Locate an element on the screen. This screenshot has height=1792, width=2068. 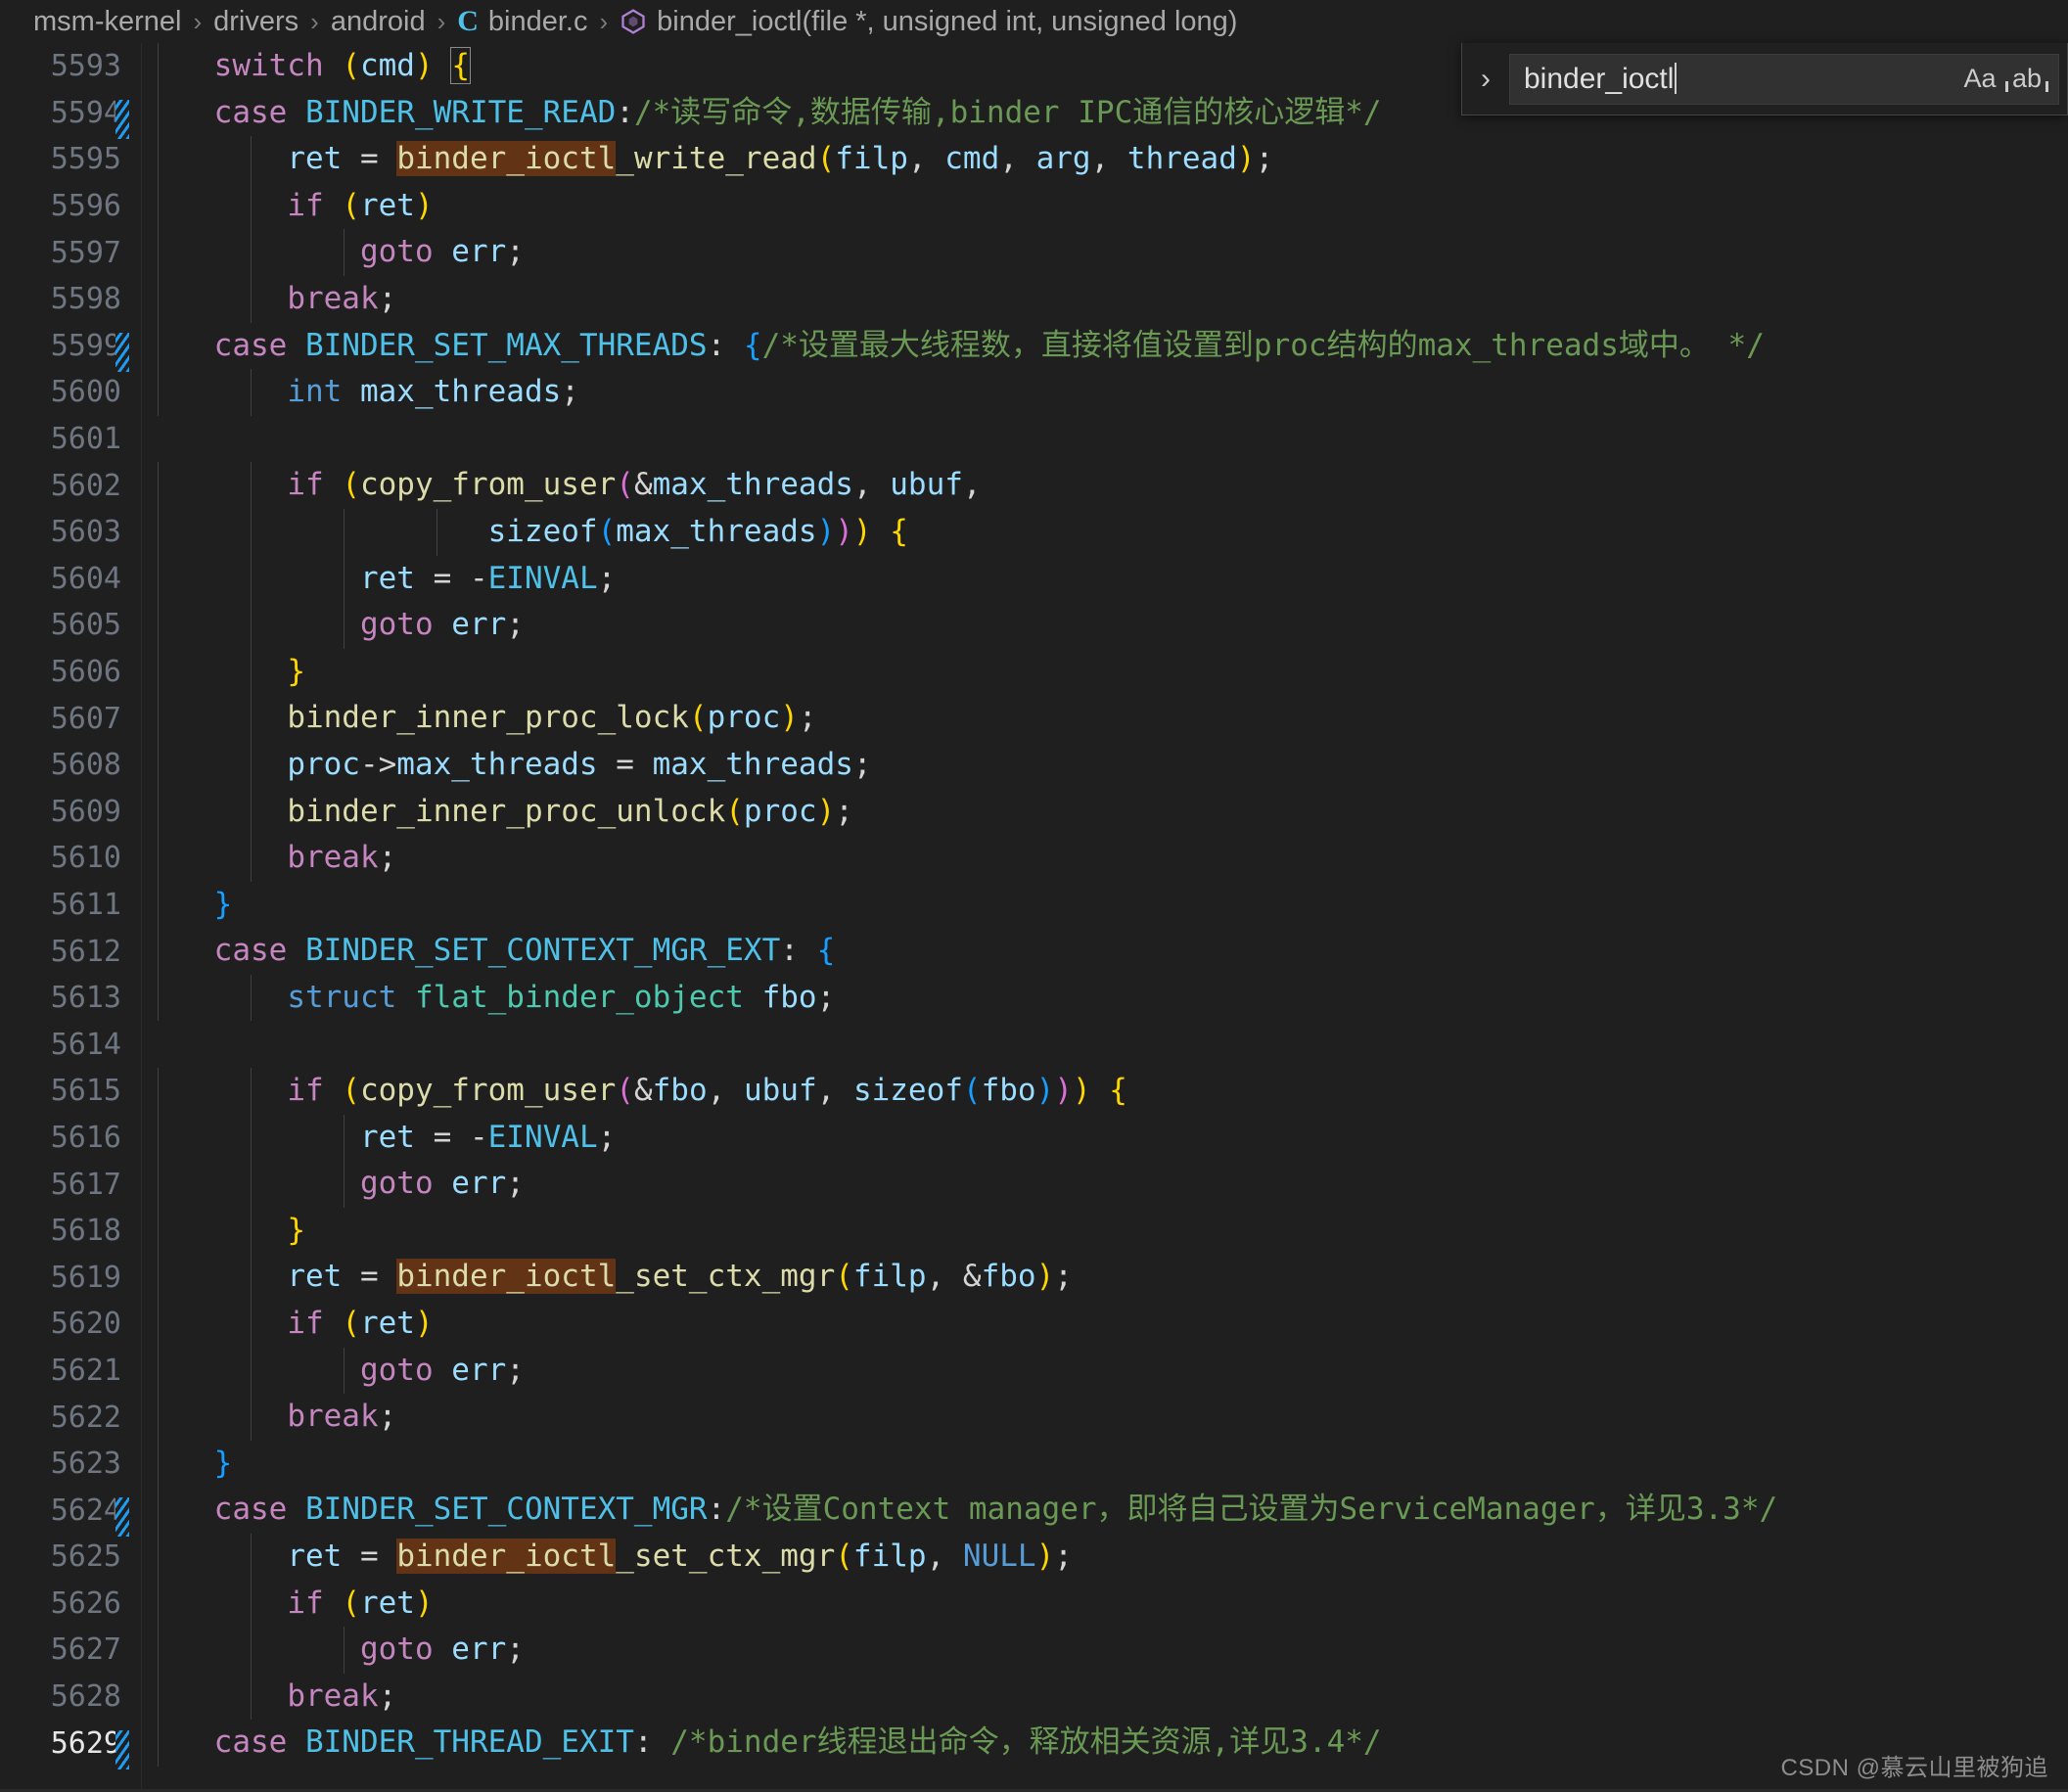
code-line: 5622 break; is located at coordinates (1034, 1417).